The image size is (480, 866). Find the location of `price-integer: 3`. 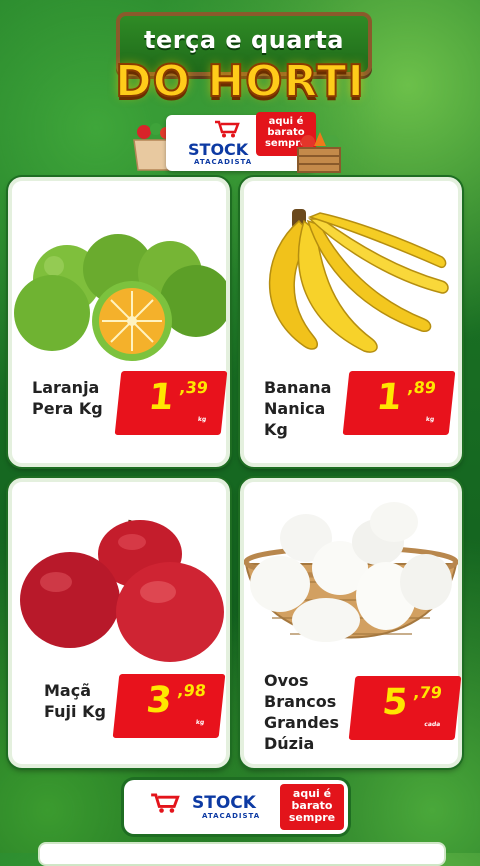

price-integer: 3 is located at coordinates (158, 700).